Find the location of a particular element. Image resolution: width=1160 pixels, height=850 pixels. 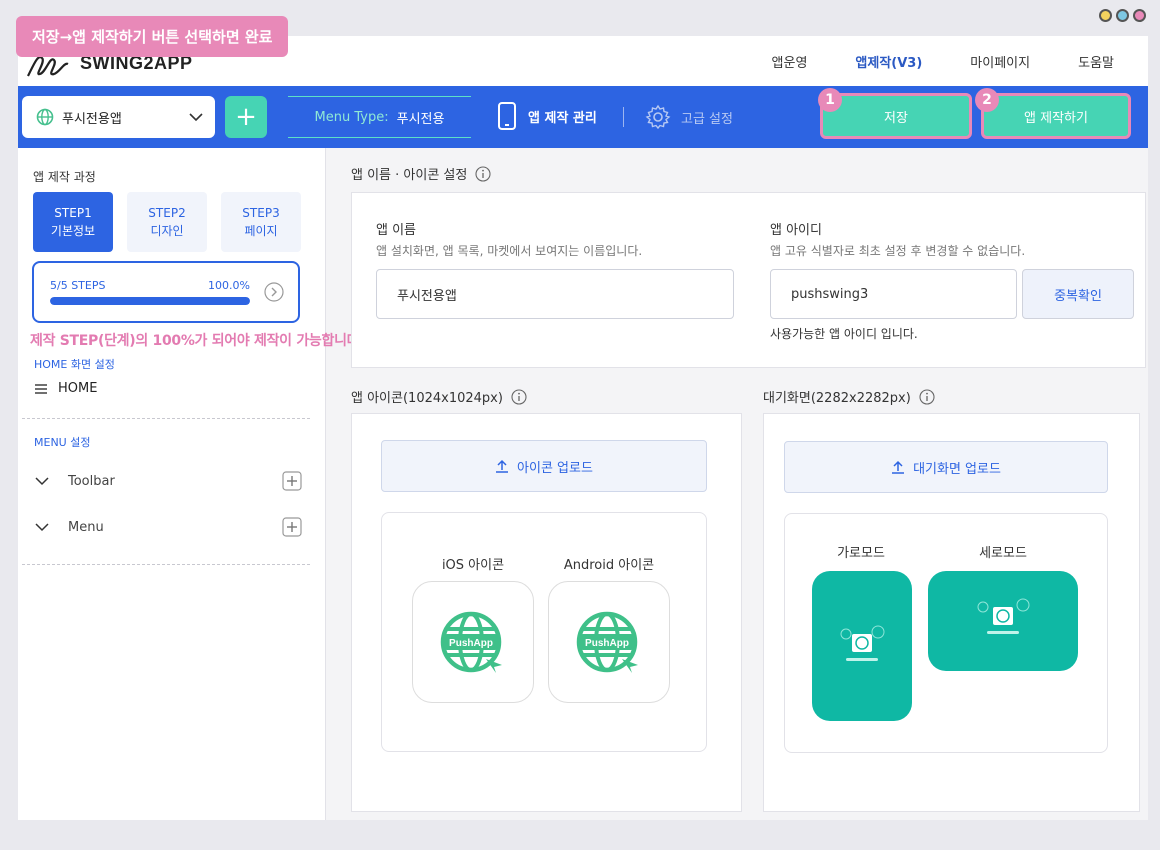

ios-icon-label: iOS 아이콘 is located at coordinates (473, 565).